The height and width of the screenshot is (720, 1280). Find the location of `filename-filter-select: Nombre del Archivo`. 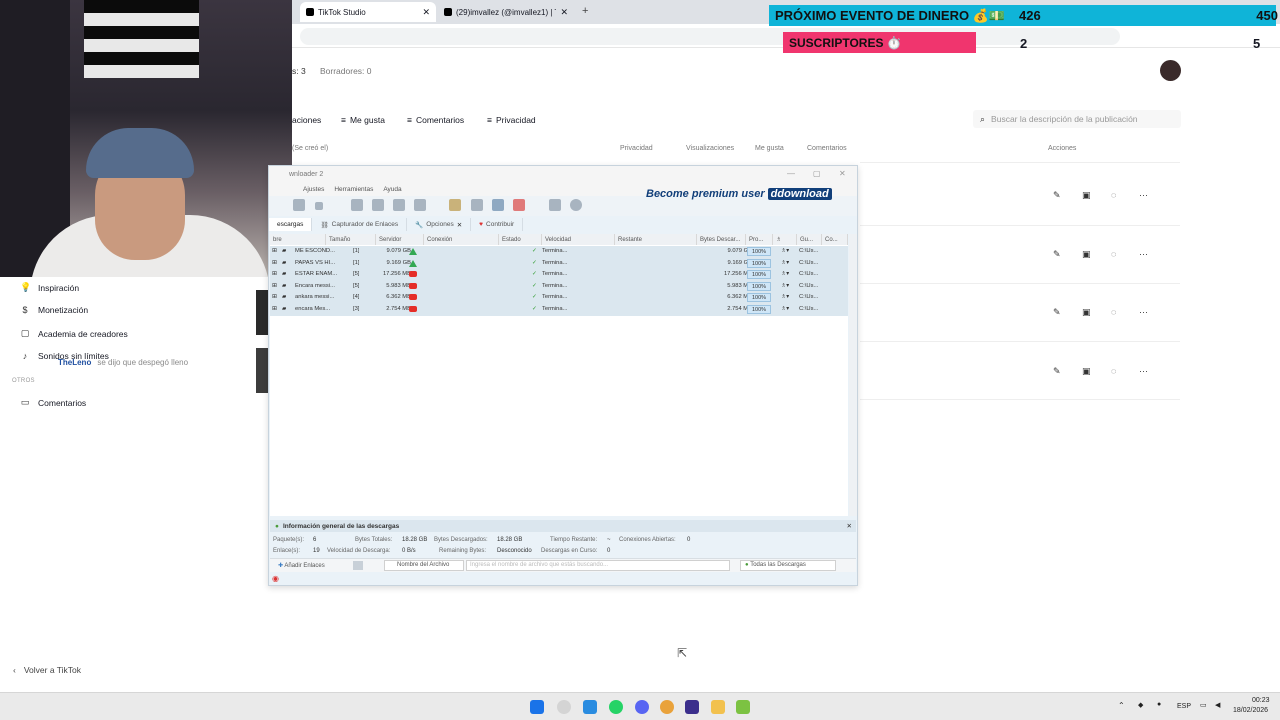

filename-filter-select: Nombre del Archivo is located at coordinates (424, 565).